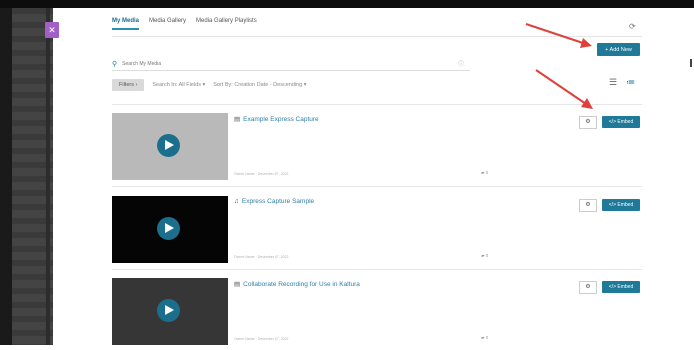 Image resolution: width=694 pixels, height=350 pixels. What do you see at coordinates (6, 176) in the screenshot?
I see `sidebar-dark` at bounding box center [6, 176].